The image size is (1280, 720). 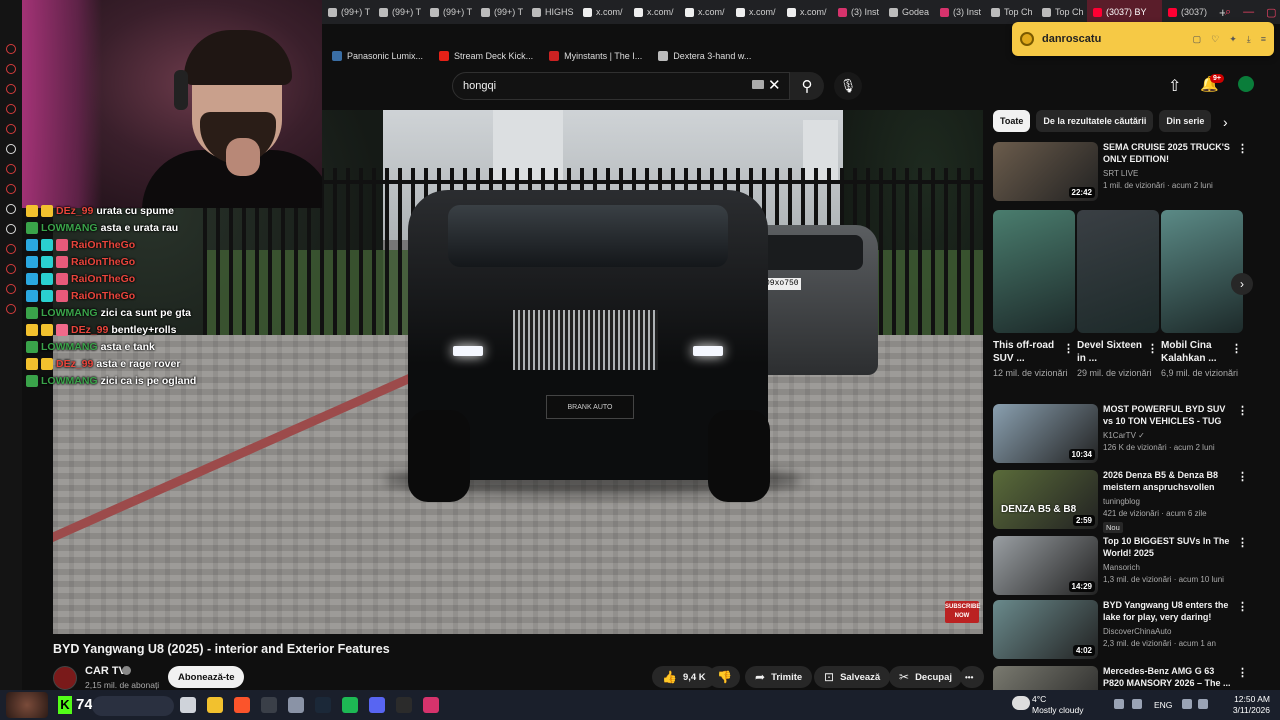 I want to click on channel-name: CAR TV, so click(x=105, y=671).